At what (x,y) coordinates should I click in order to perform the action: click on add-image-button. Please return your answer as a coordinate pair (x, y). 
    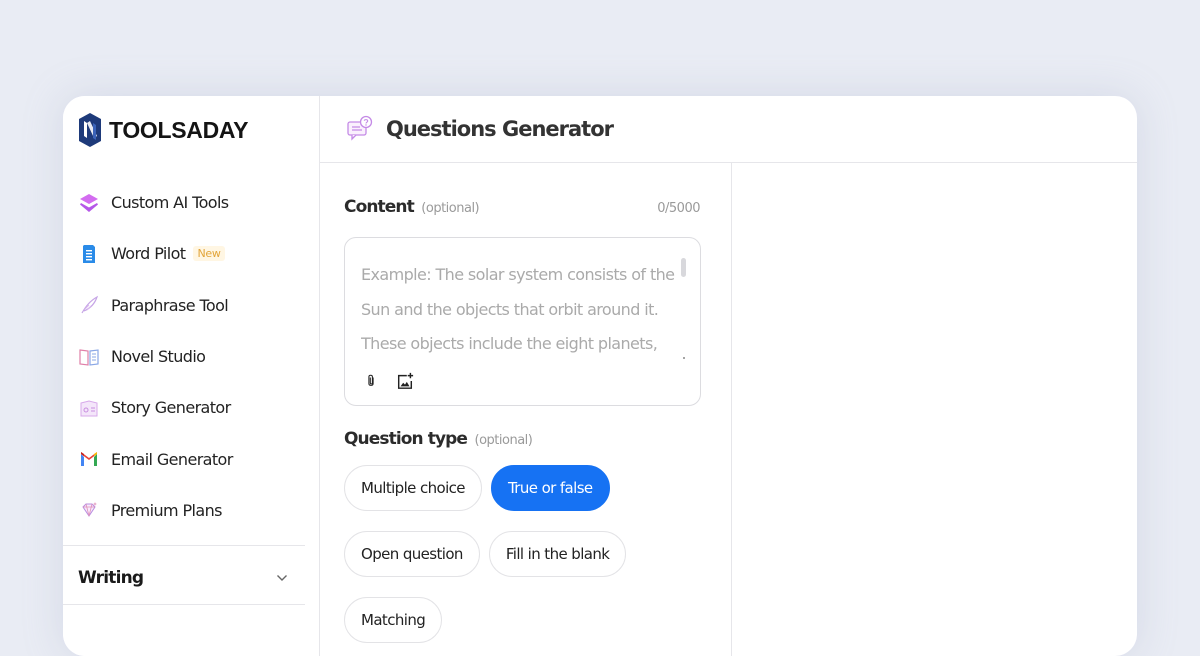
    Looking at the image, I should click on (405, 381).